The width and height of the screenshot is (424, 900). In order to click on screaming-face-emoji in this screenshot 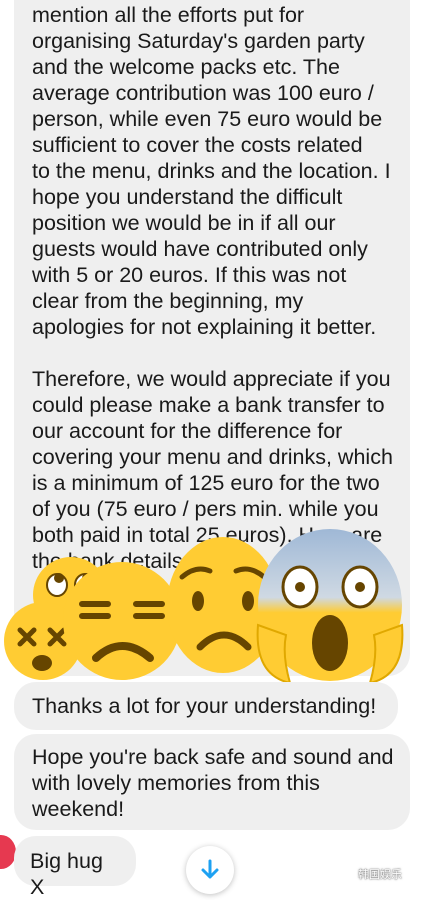, I will do `click(330, 607)`.